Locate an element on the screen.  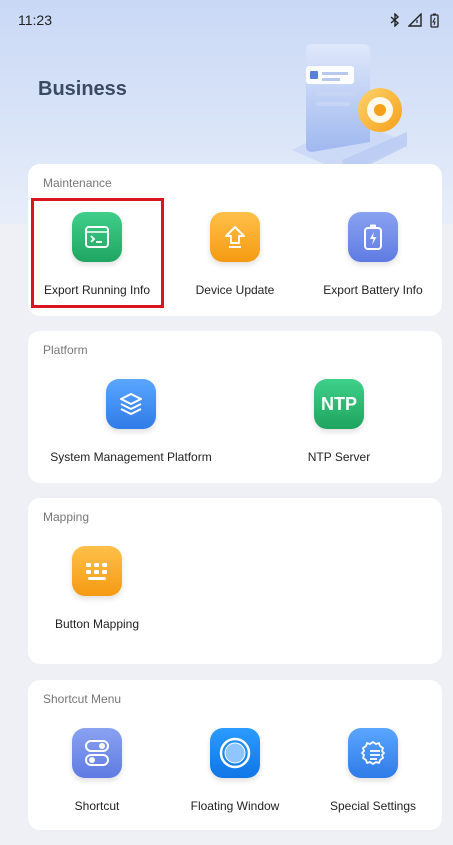
item-label: Button Mapping is located at coordinates (97, 624).